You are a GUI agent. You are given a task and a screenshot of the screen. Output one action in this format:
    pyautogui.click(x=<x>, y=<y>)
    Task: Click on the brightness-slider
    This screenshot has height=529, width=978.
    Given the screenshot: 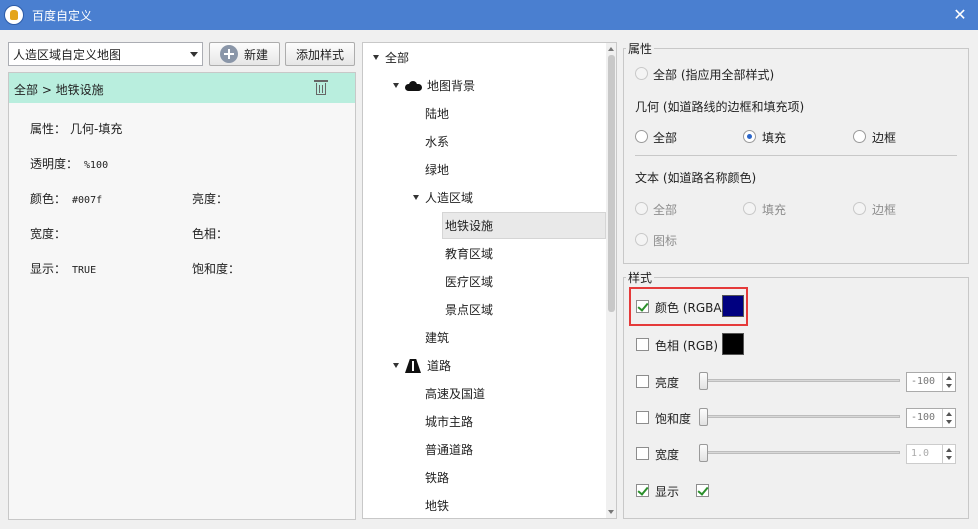 What is the action you would take?
    pyautogui.click(x=801, y=380)
    